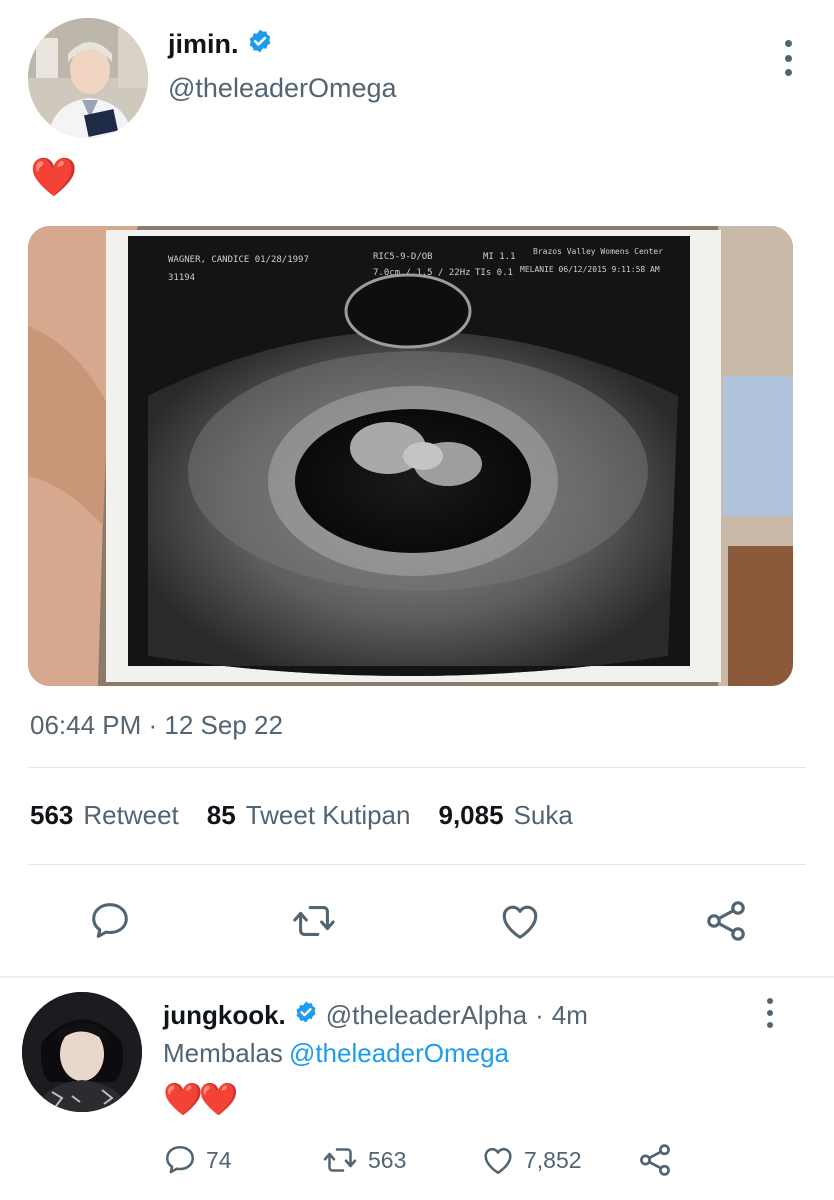 This screenshot has width=834, height=1200. I want to click on replying-to: Membalas @theleaderOmega, so click(336, 1053).